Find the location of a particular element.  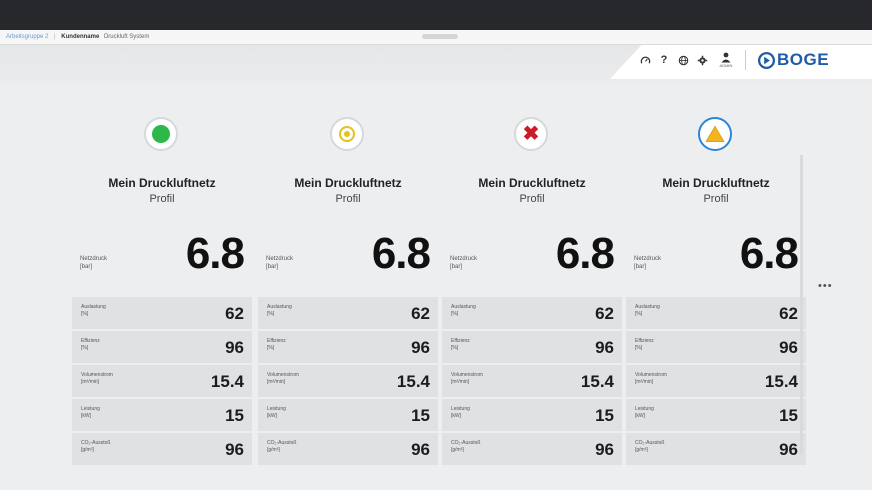

help-glyph: ? is located at coordinates (664, 60).